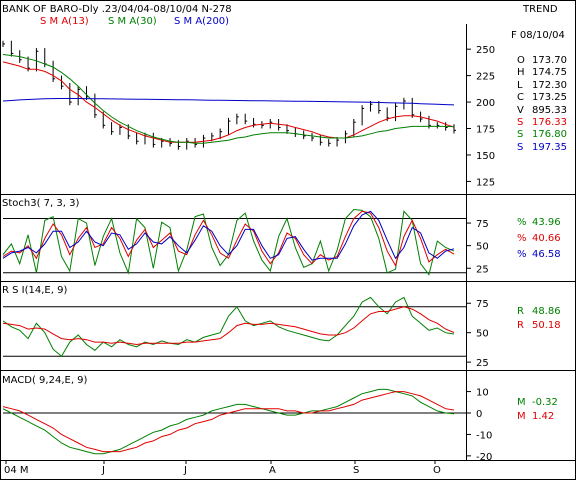  What do you see at coordinates (546, 254) in the screenshot?
I see `stoch-readout-value: 46.58` at bounding box center [546, 254].